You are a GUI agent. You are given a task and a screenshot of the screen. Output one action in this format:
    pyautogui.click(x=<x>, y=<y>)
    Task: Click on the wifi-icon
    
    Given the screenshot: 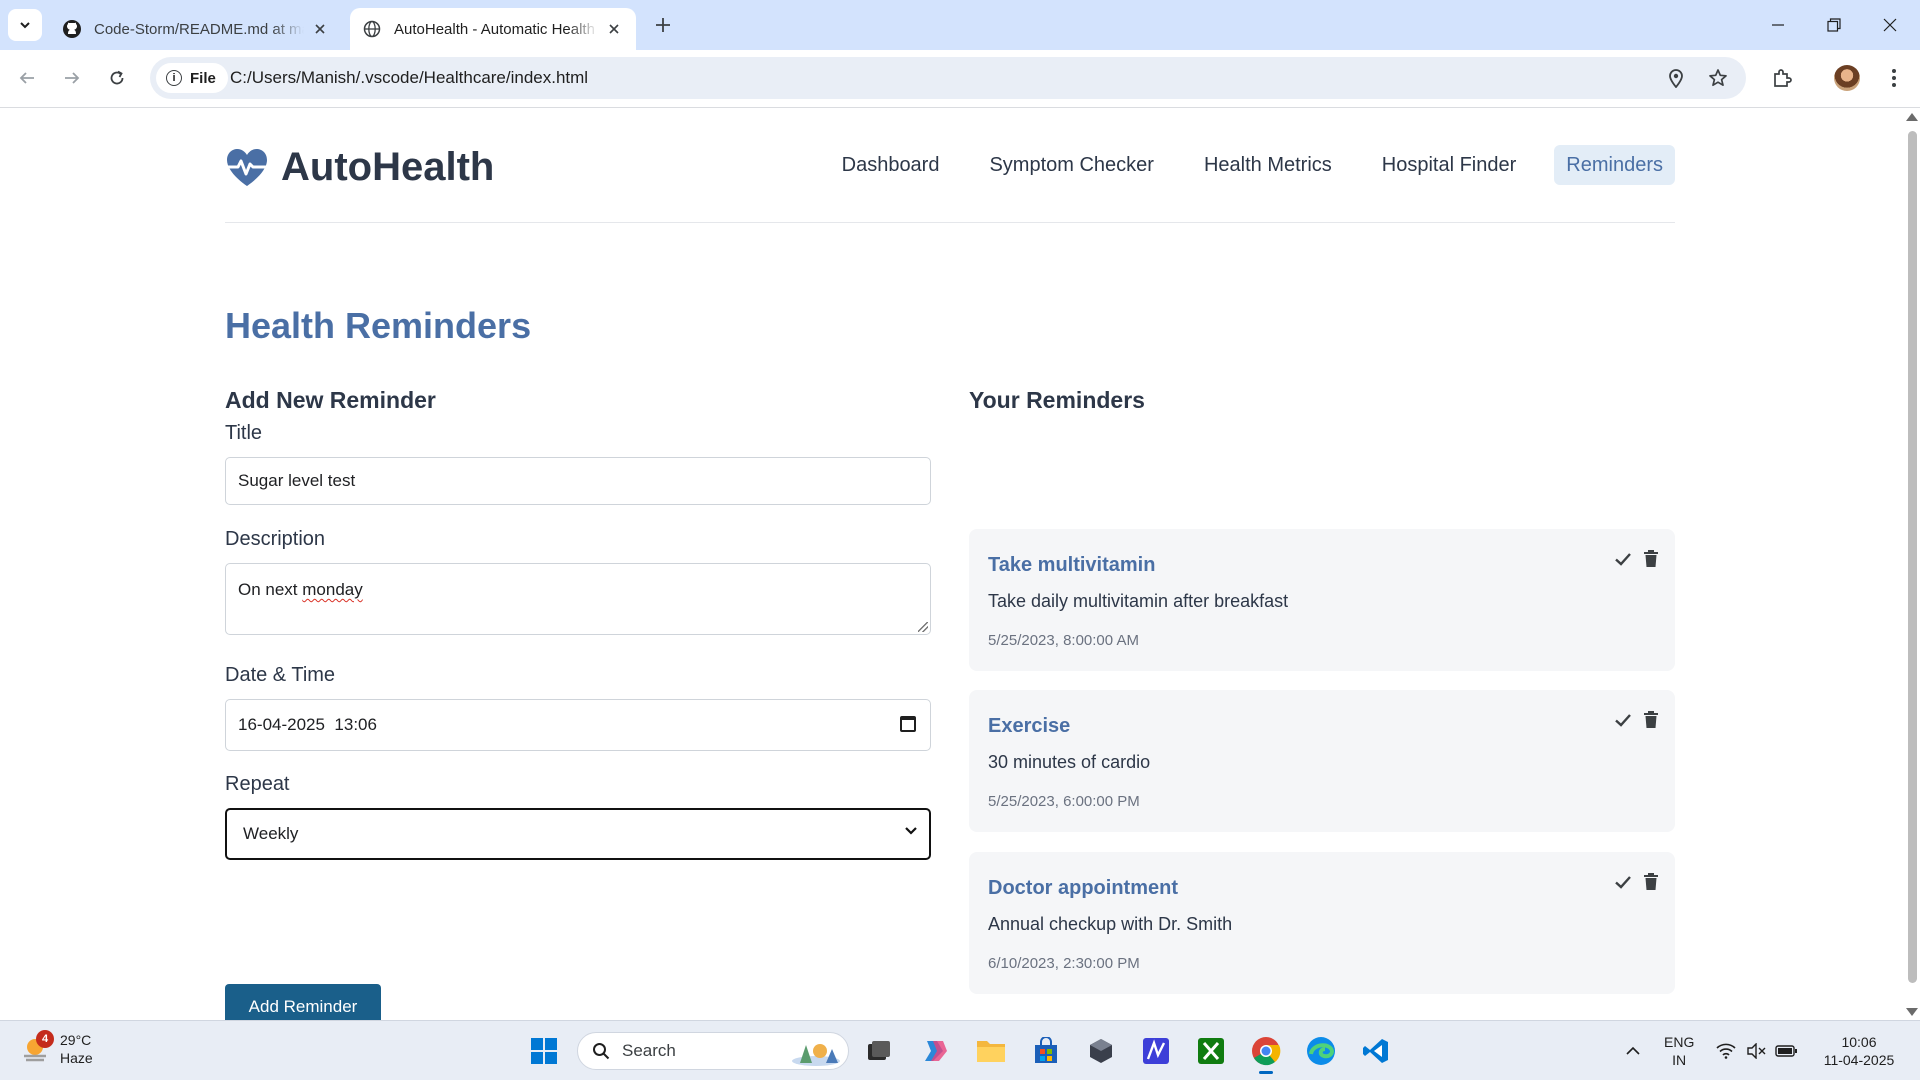 What is the action you would take?
    pyautogui.click(x=1726, y=1051)
    